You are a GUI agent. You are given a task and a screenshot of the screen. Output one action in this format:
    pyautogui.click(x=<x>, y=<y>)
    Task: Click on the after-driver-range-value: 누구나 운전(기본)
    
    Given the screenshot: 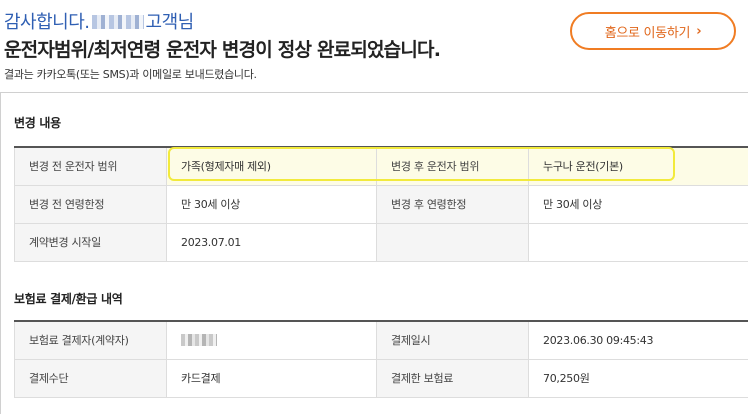 What is the action you would take?
    pyautogui.click(x=638, y=166)
    